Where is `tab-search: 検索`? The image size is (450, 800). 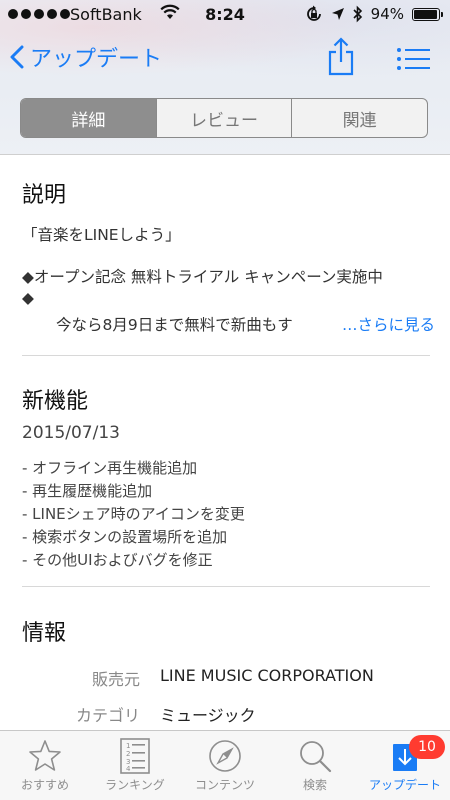
tab-search: 検索 is located at coordinates (315, 765).